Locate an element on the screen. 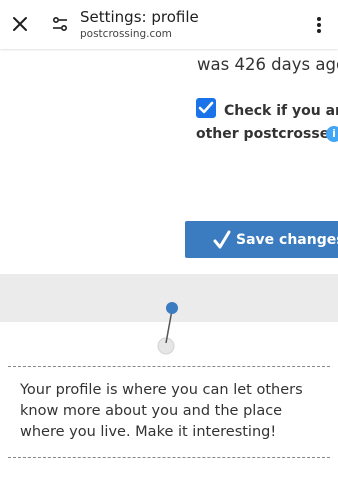 The image size is (338, 500). browser-top-bar: Settings: profile postcrossing.com is located at coordinates (169, 24).